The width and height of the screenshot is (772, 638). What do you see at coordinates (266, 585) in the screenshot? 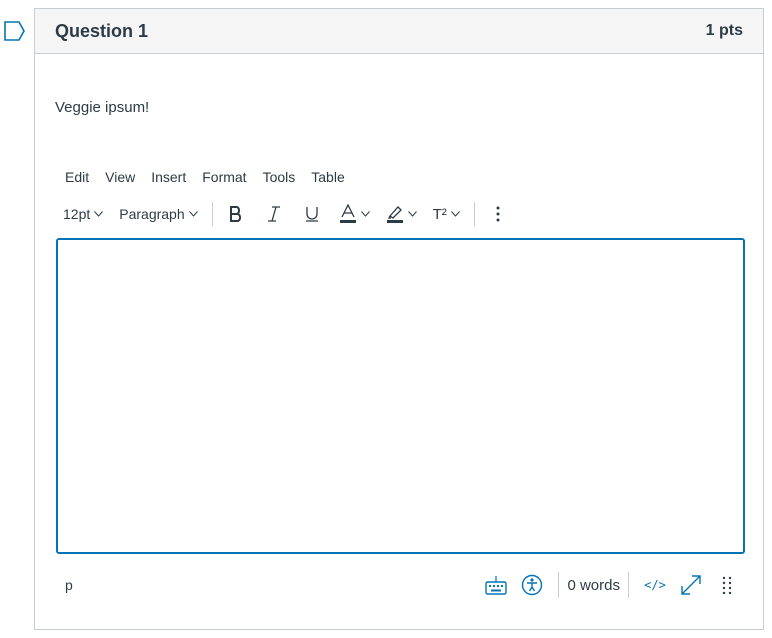
I see `element-path: p` at bounding box center [266, 585].